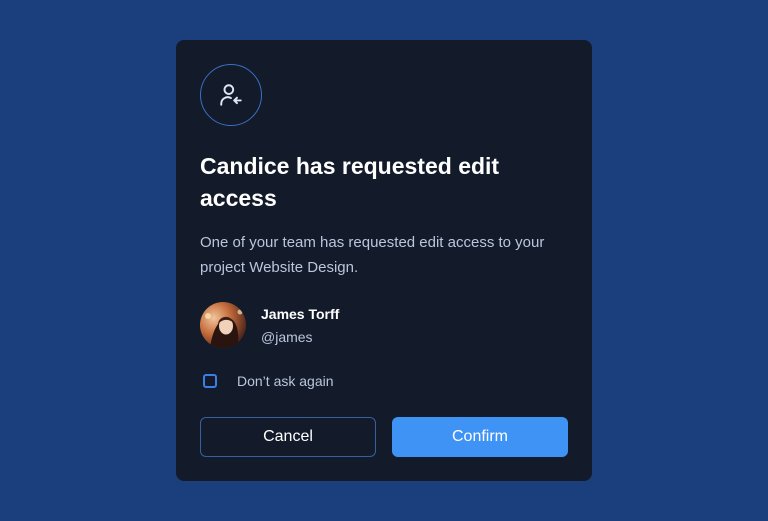 The image size is (768, 521). What do you see at coordinates (350, 182) in the screenshot?
I see `dialog-title: Candice has requested edit access` at bounding box center [350, 182].